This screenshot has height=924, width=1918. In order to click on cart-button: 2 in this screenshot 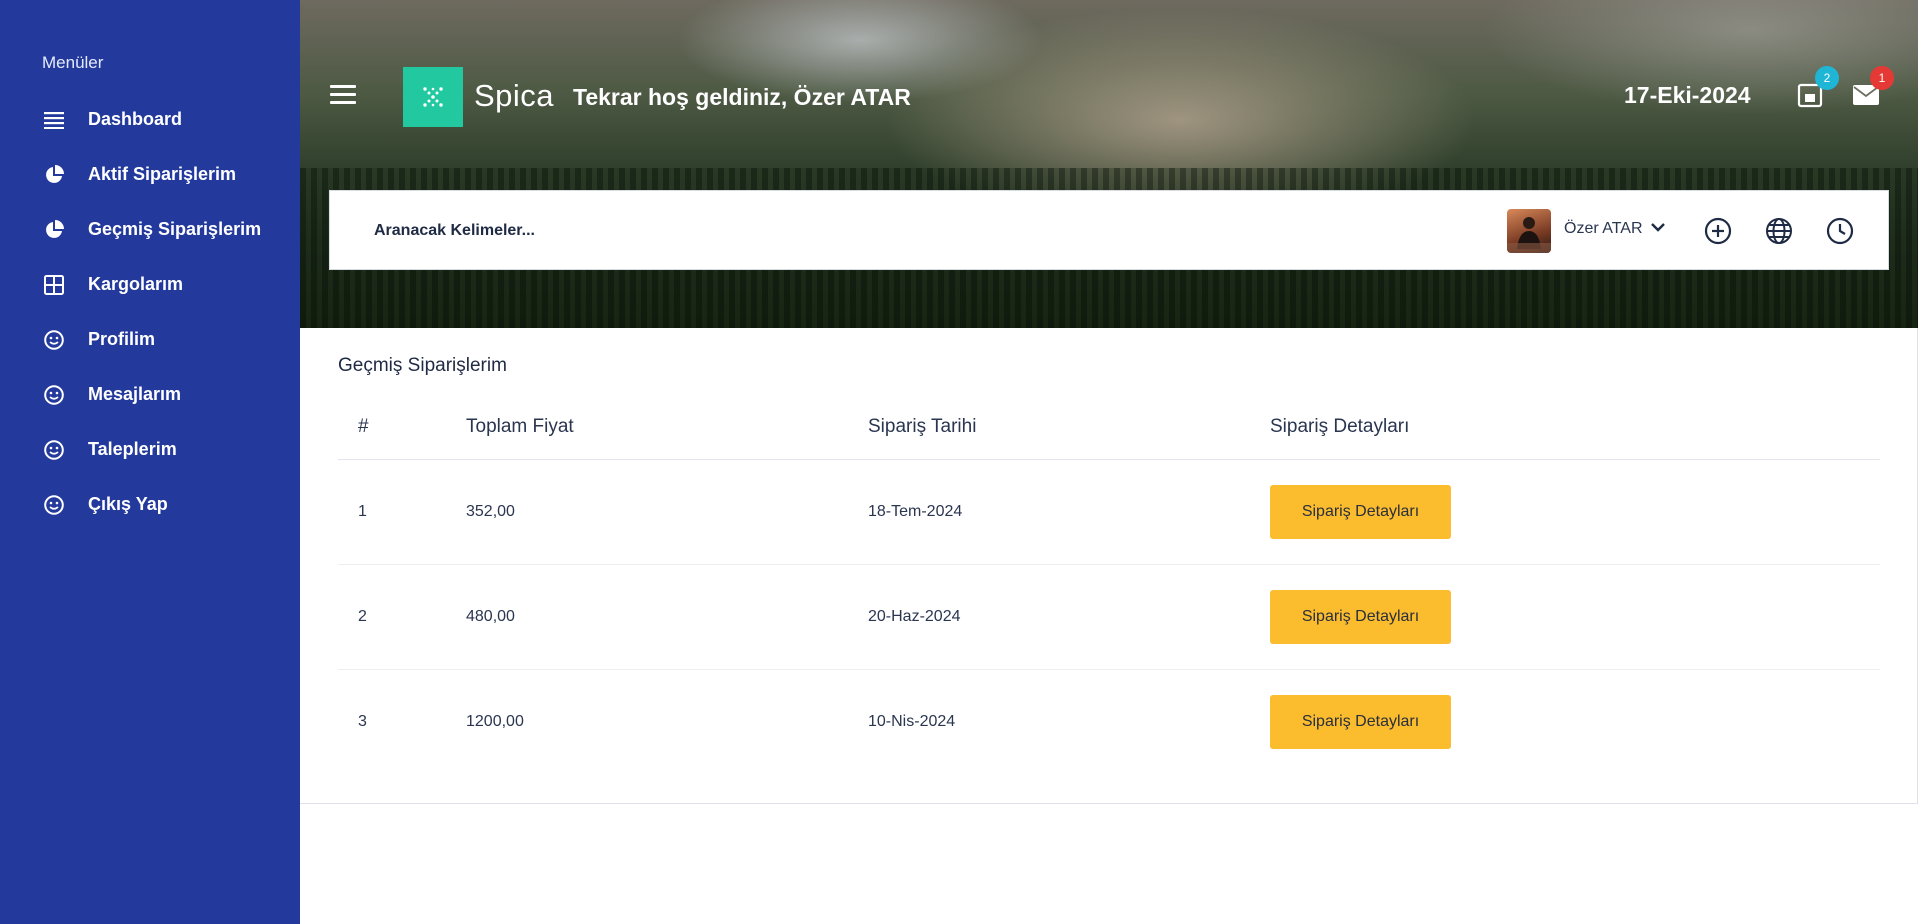, I will do `click(1818, 88)`.